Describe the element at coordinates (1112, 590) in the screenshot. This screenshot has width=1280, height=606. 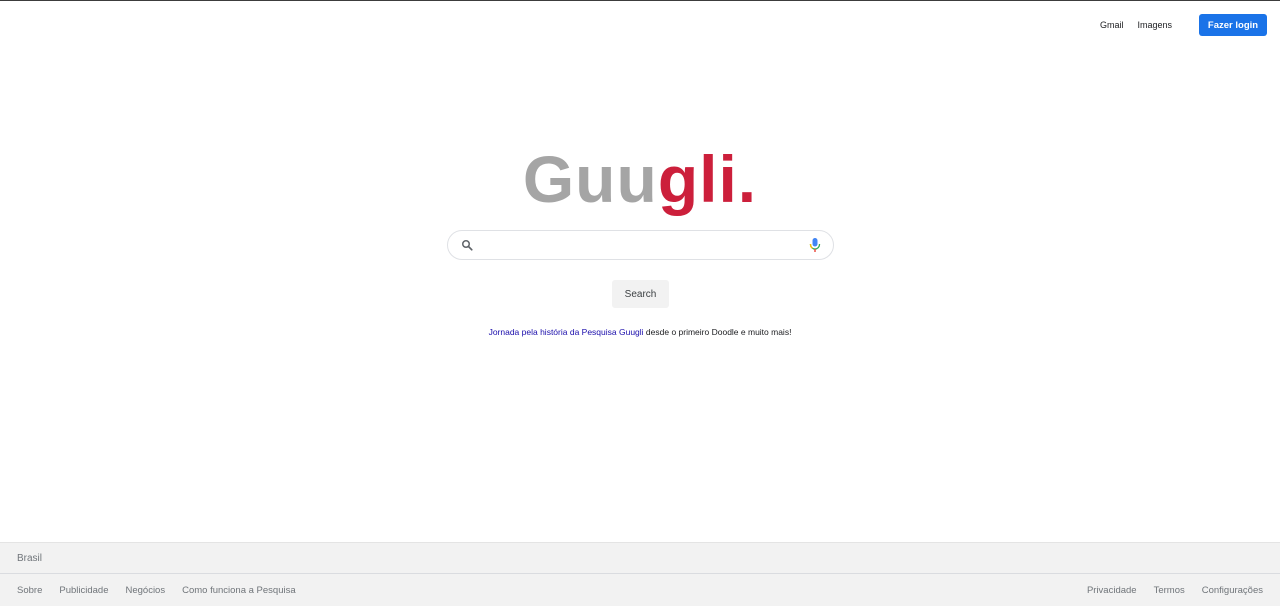
I see `footer-link-privacy: Privacidade` at that location.